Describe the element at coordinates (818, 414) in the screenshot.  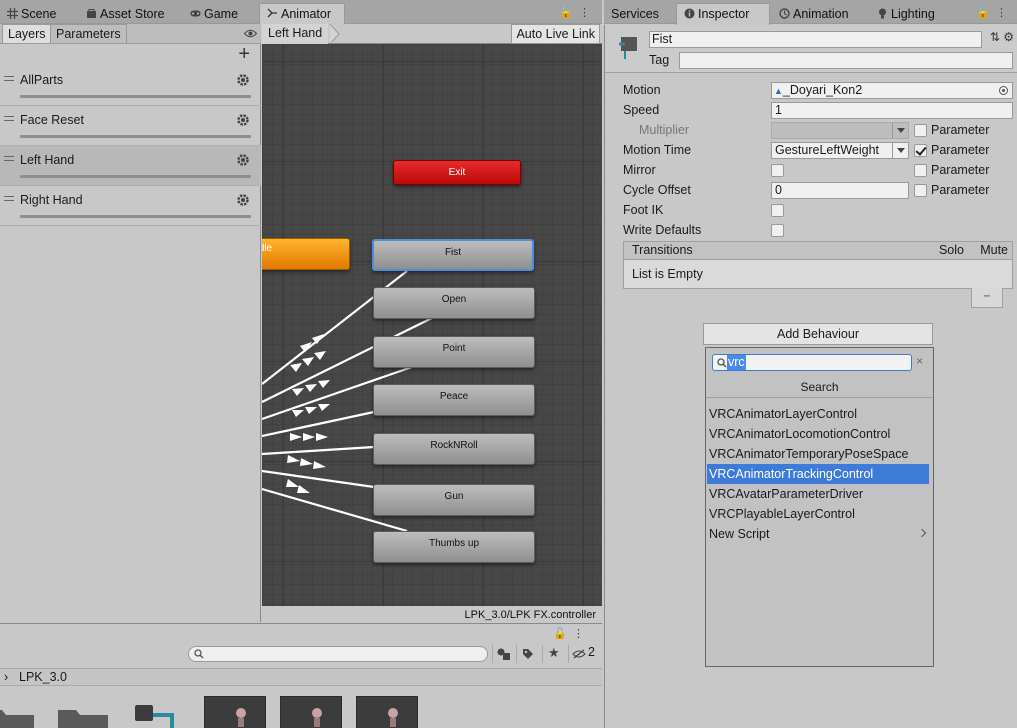
I see `behaviour-item: VRCAnimatorLayerControl` at that location.